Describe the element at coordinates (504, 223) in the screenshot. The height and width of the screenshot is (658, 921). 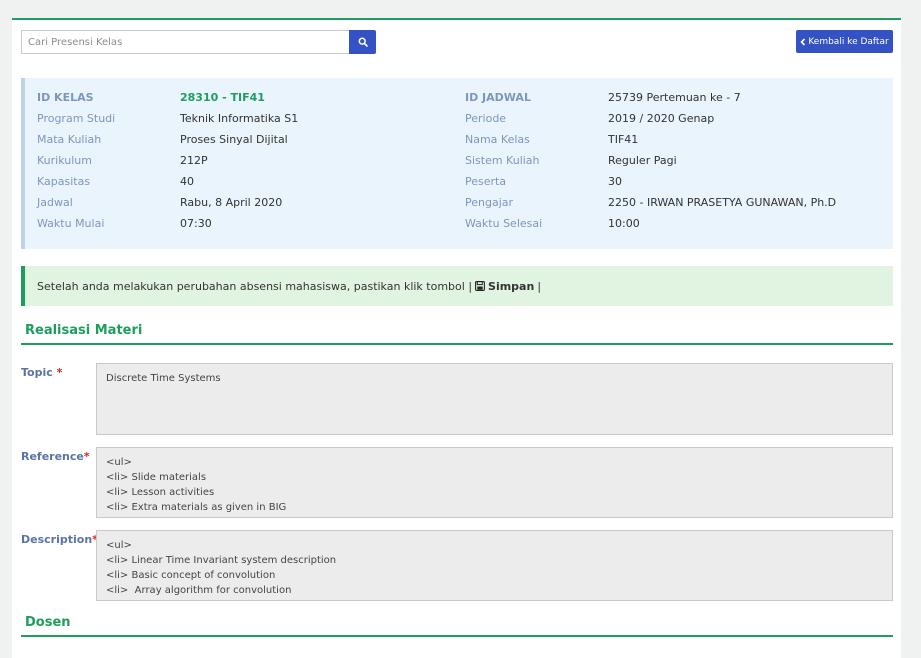
I see `info-label: Waktu Selesai` at that location.